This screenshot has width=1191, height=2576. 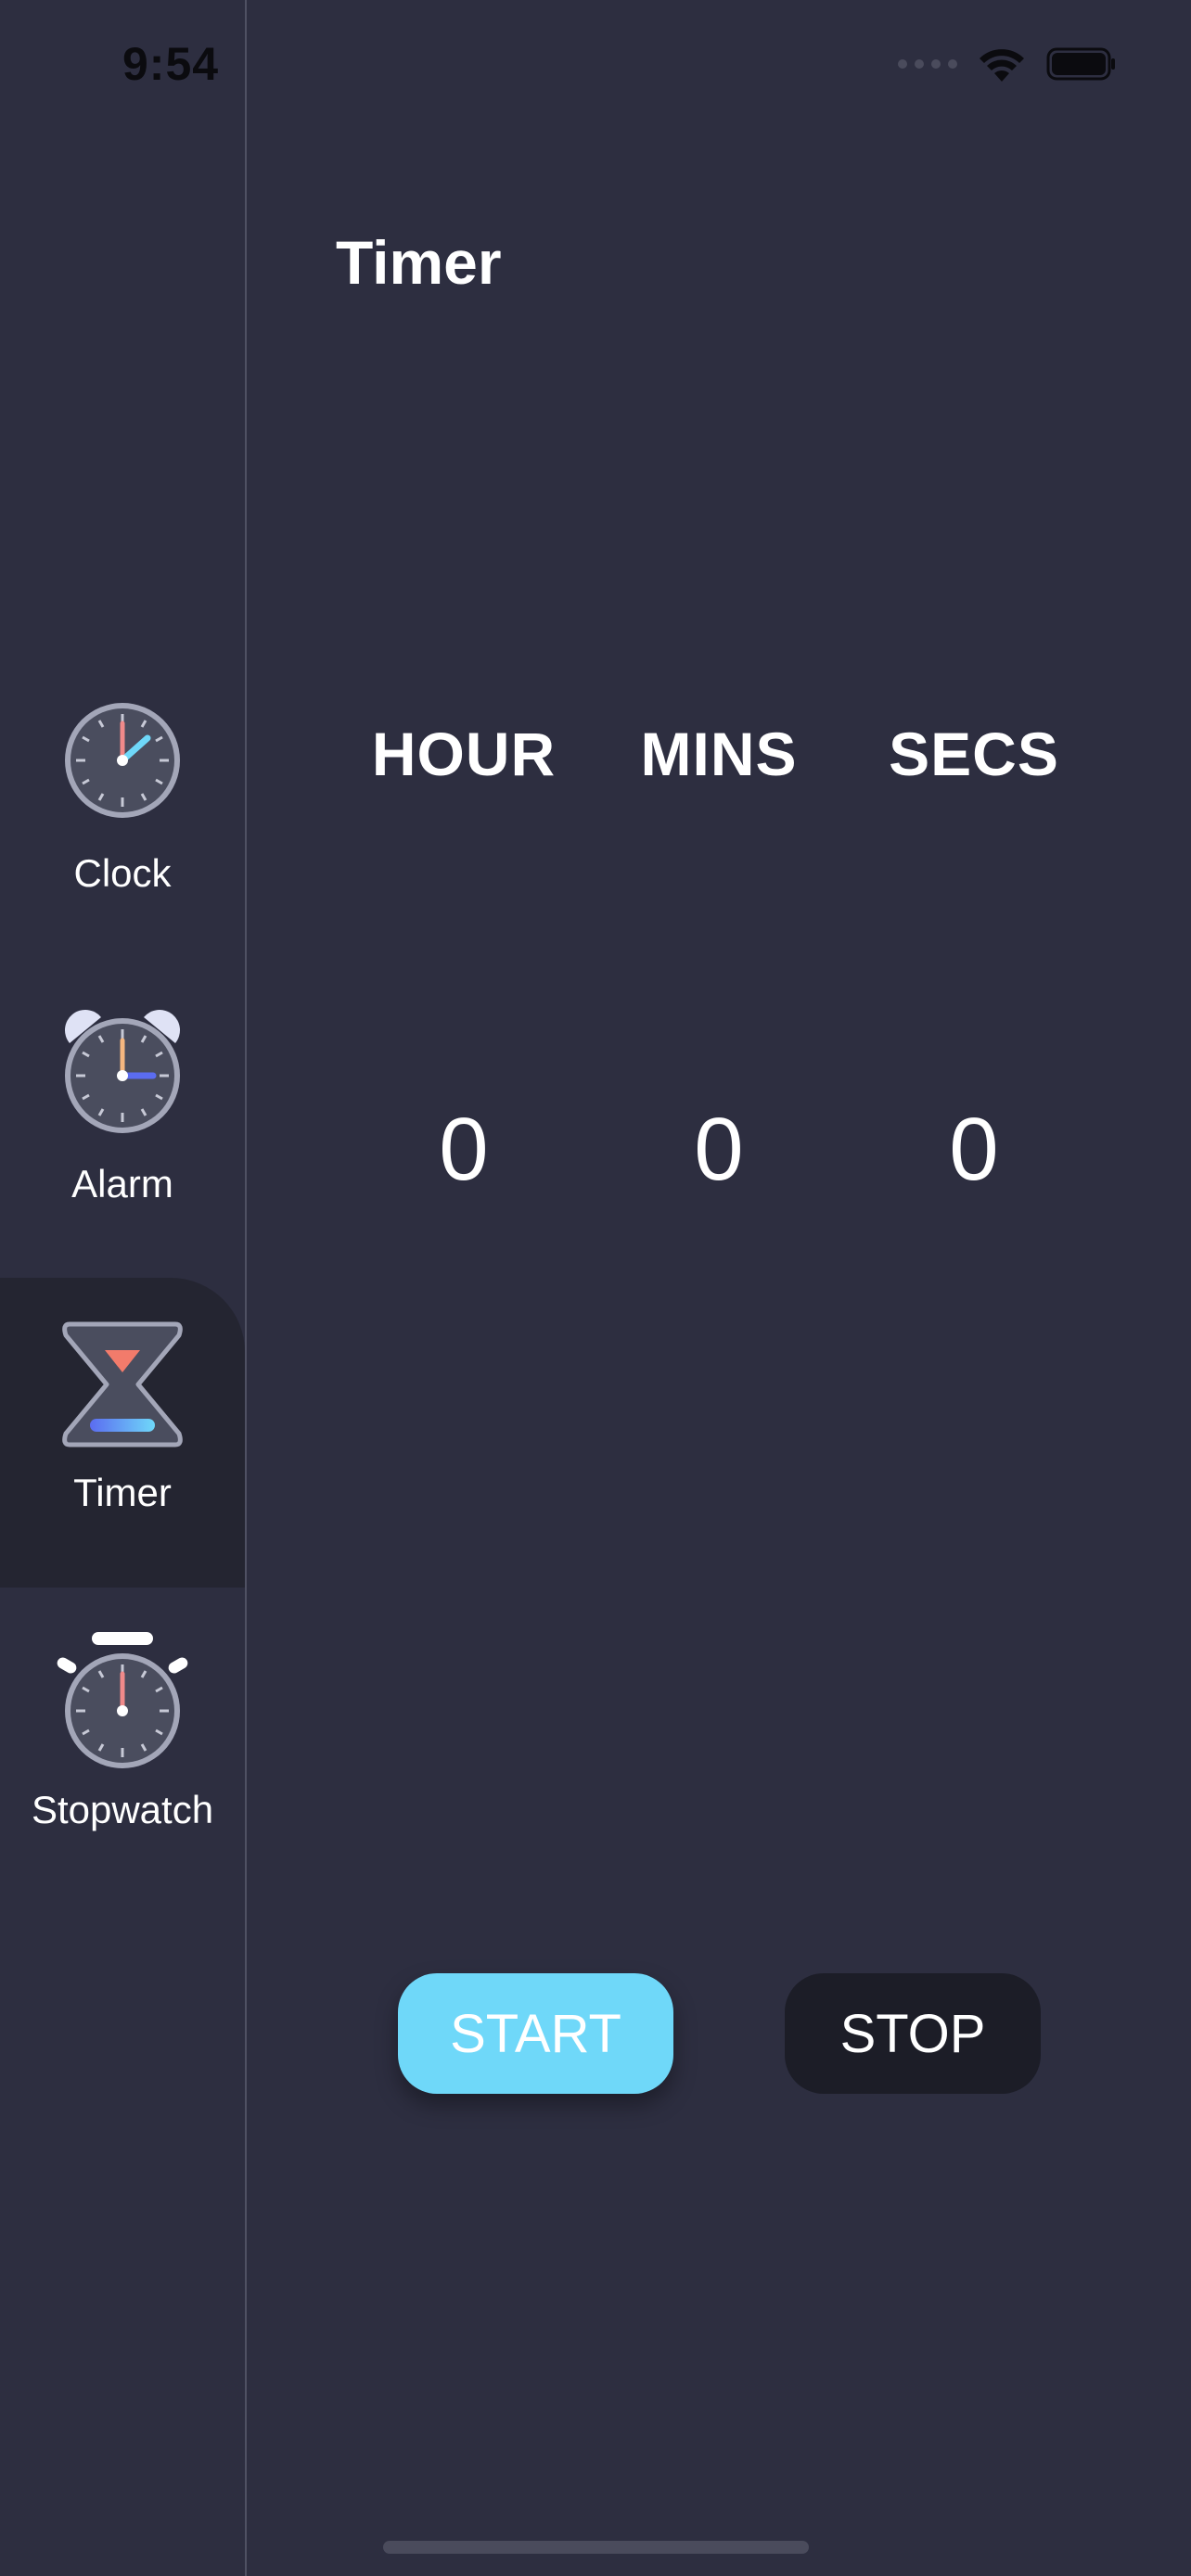 I want to click on sidebar-item-label: Stopwatch, so click(x=122, y=1809).